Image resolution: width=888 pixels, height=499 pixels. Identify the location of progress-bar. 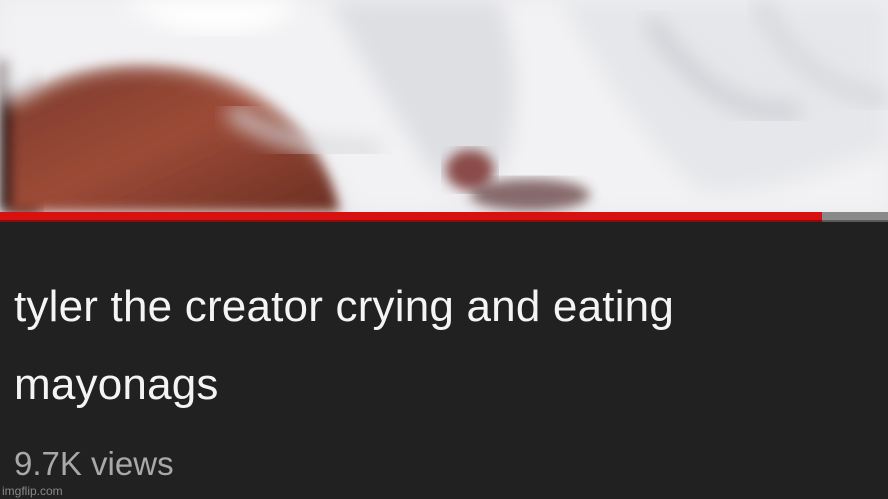
(444, 217).